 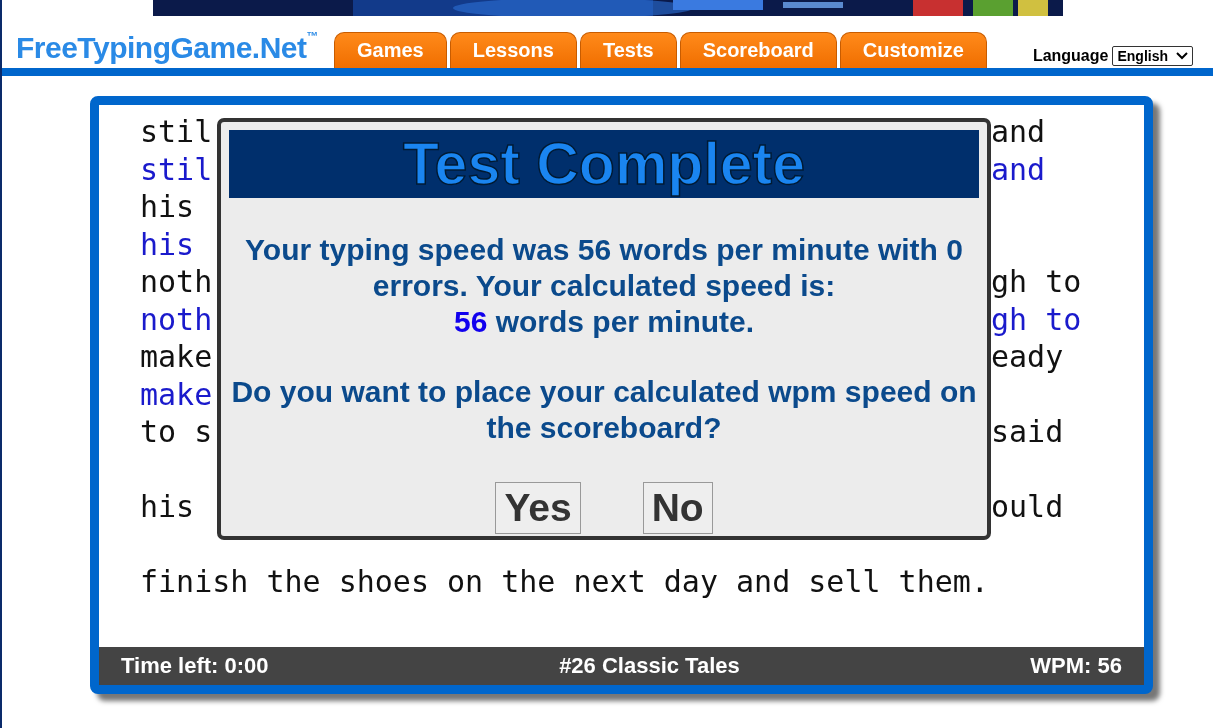 What do you see at coordinates (628, 50) in the screenshot?
I see `nav-tab: Tests` at bounding box center [628, 50].